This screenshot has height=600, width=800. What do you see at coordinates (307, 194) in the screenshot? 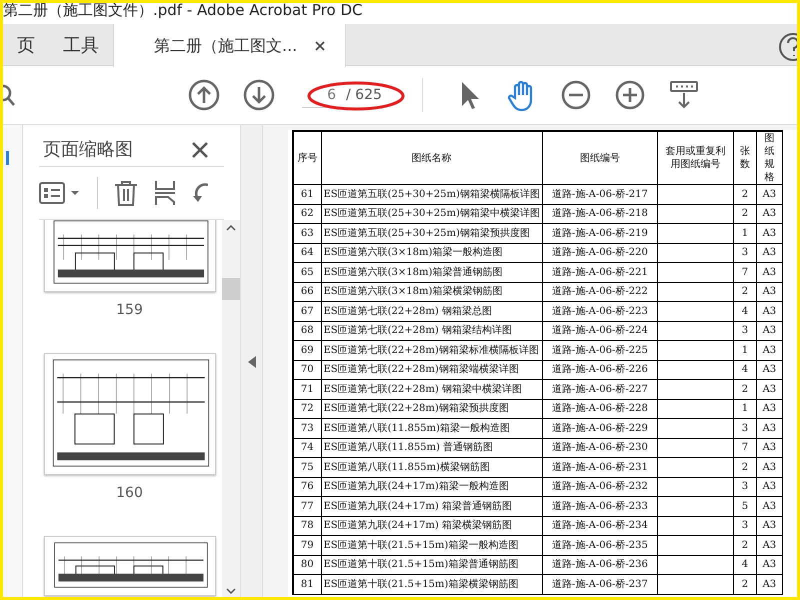
I see `table-cell: 61` at bounding box center [307, 194].